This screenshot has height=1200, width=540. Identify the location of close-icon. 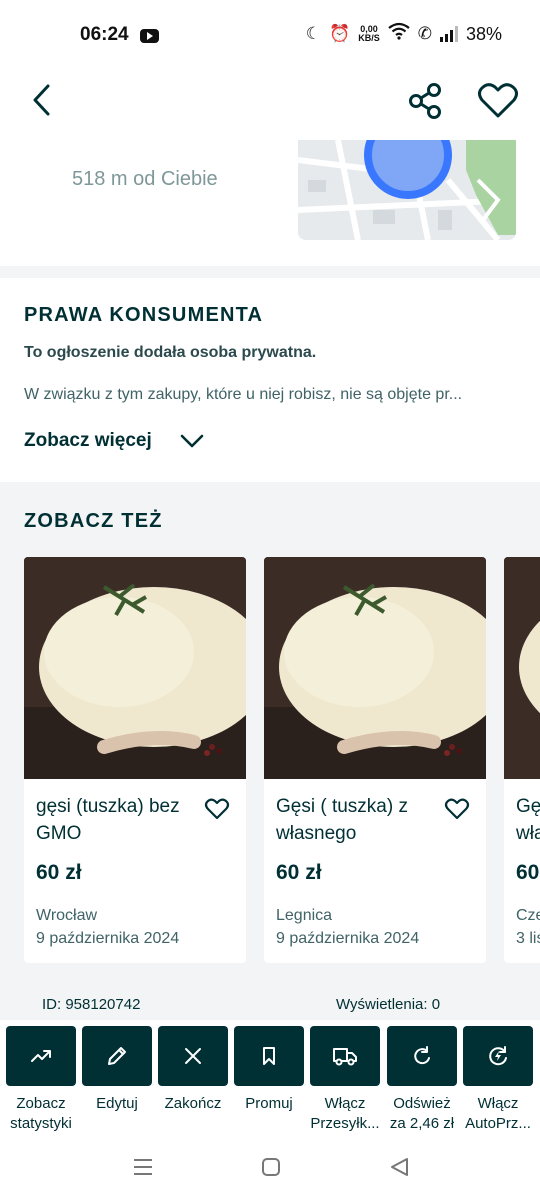
(193, 1056).